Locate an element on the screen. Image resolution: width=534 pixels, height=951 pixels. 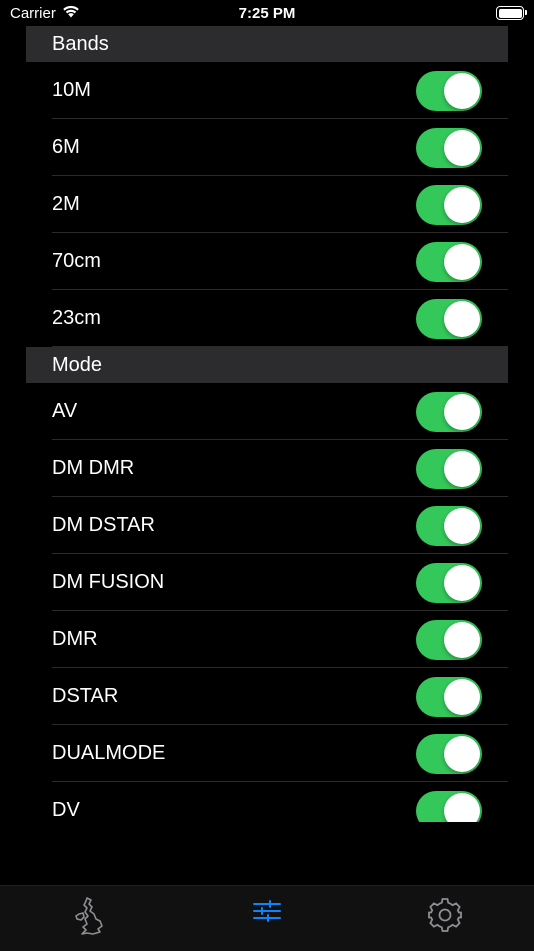
list-item-label: DSTAR is located at coordinates (85, 696).